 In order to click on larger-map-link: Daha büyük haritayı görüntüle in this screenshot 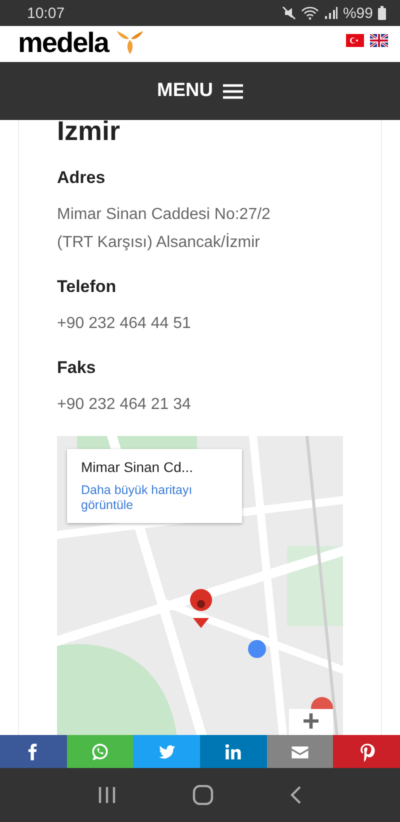, I will do `click(154, 498)`.